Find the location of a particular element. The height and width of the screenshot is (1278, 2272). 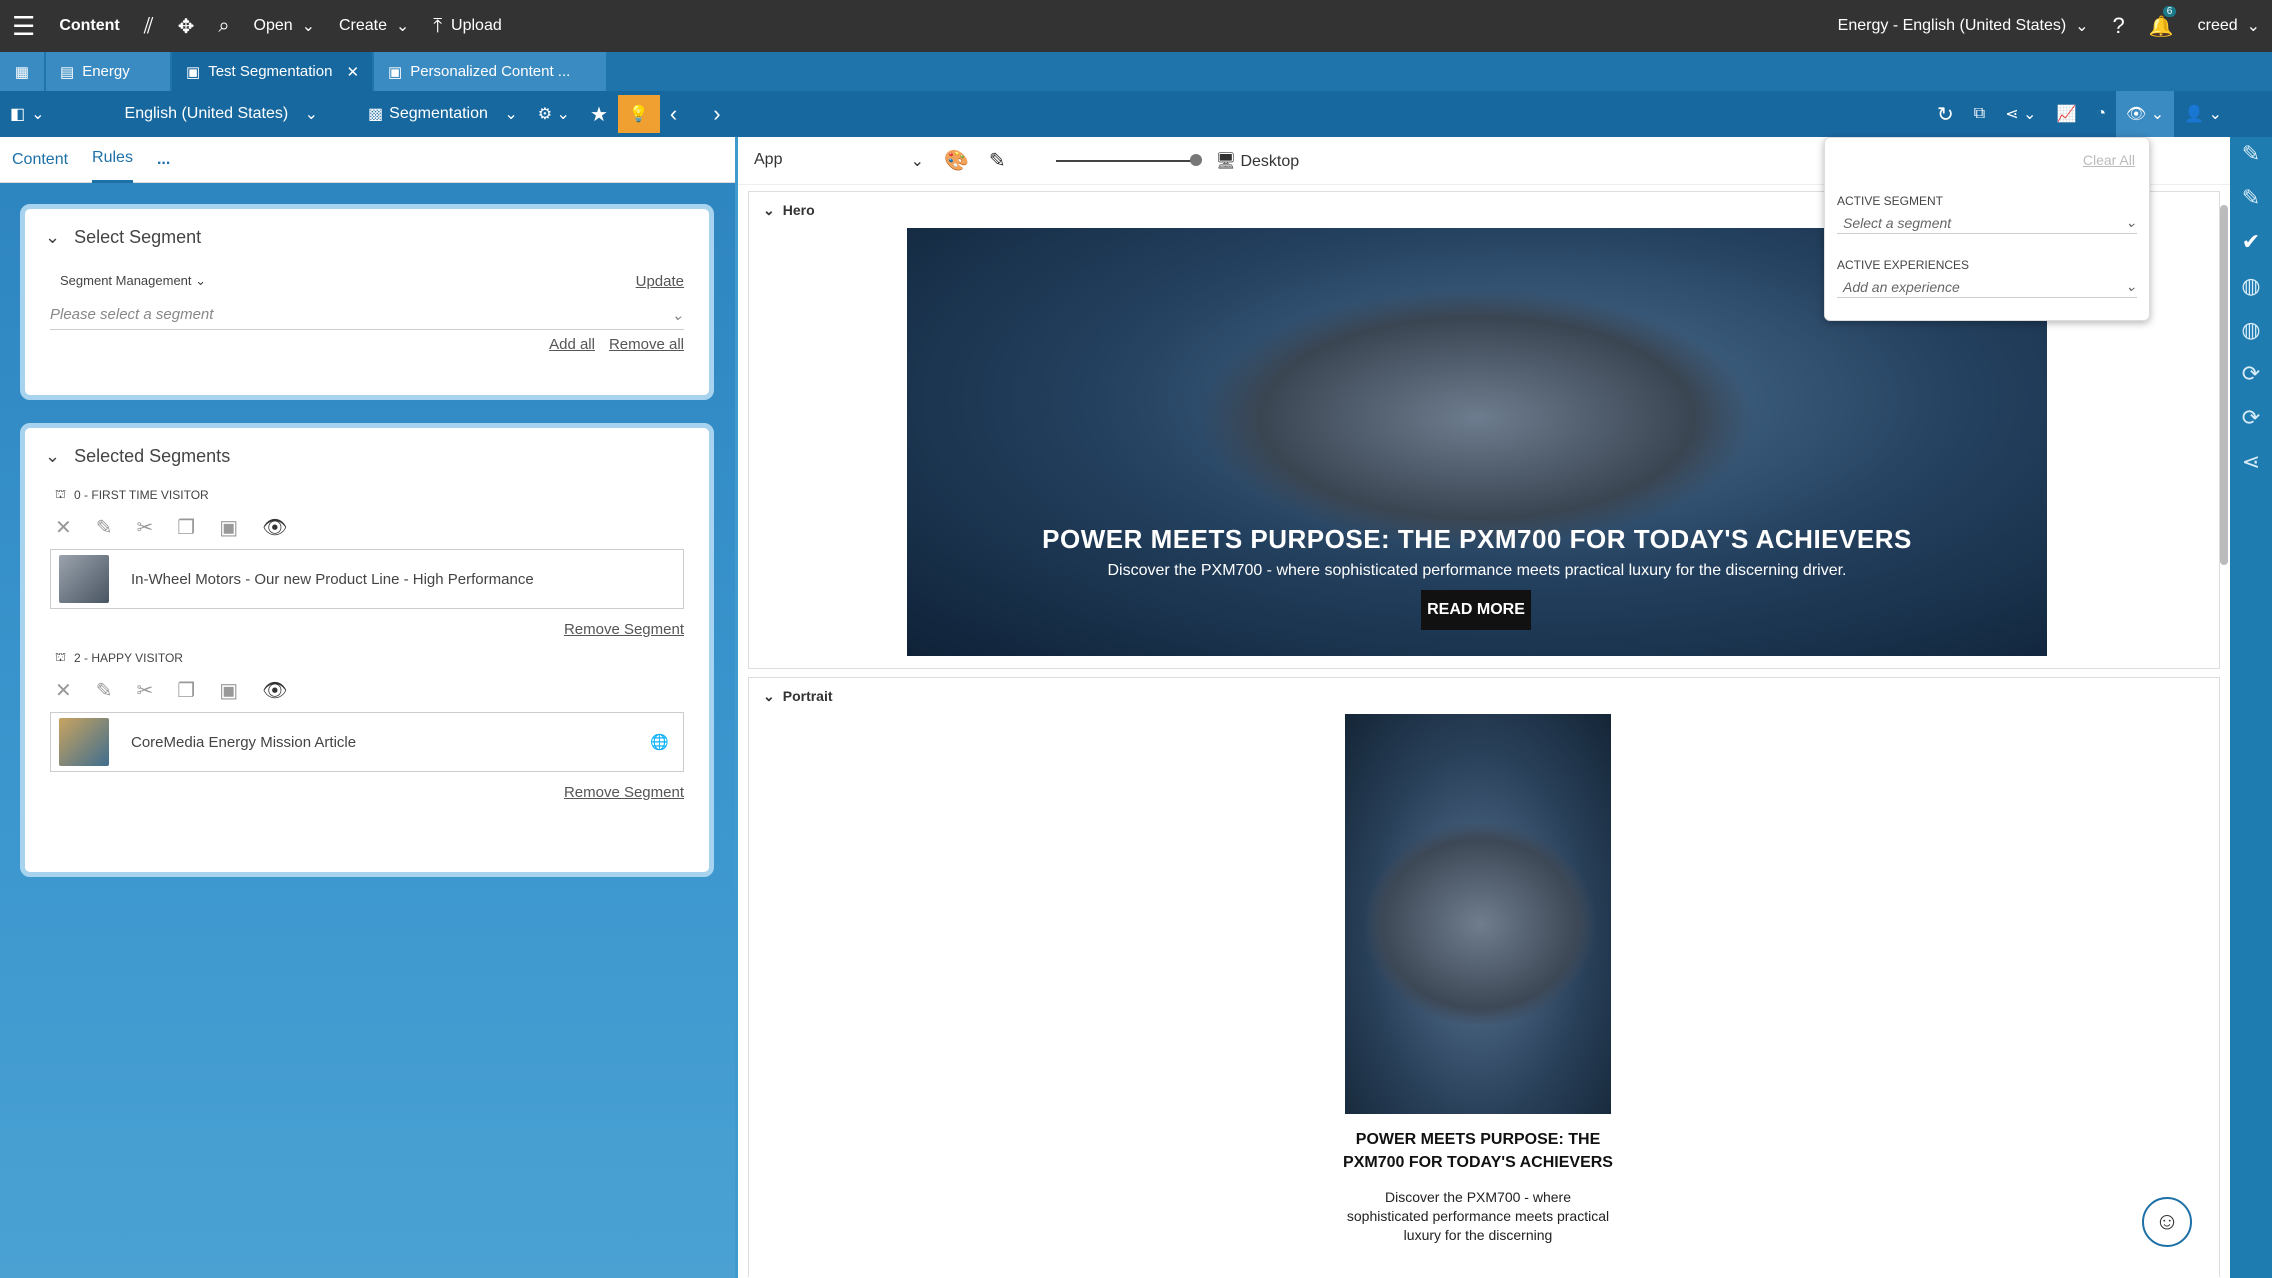

chat-assistant-icon: ☺ is located at coordinates (2167, 1222).